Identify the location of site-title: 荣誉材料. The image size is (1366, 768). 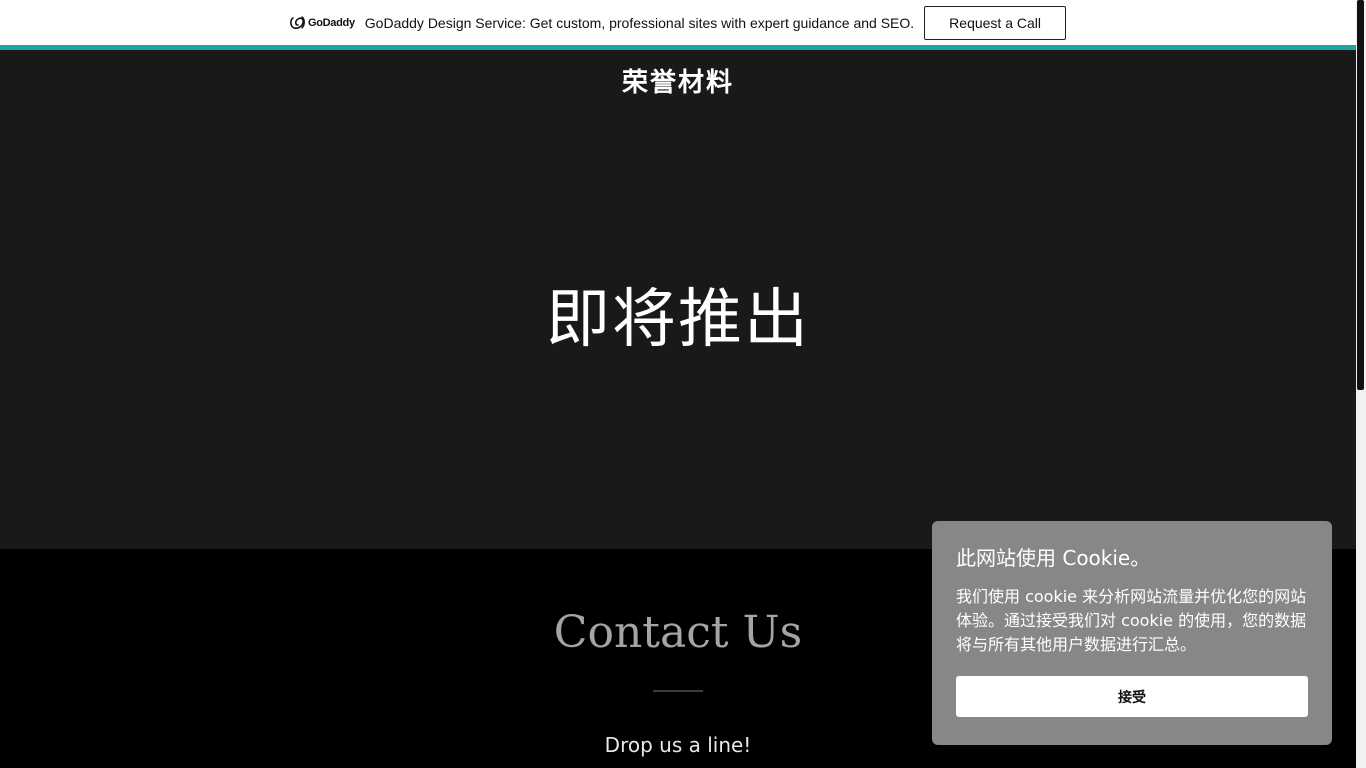
(678, 80).